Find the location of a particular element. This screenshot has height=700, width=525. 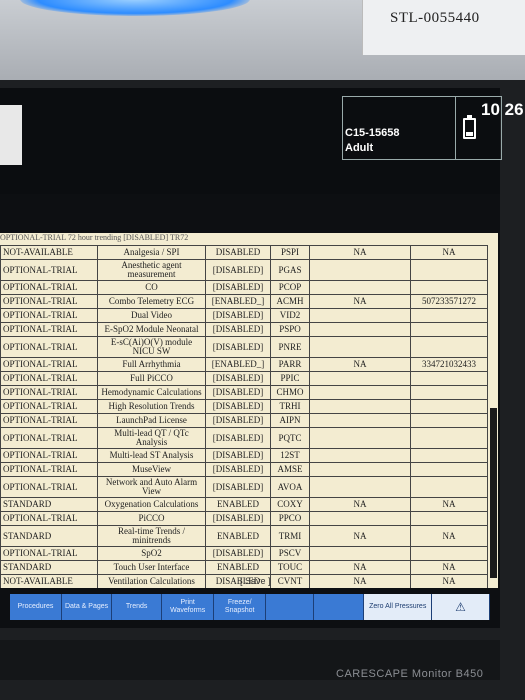

table-row: OPTIONAL-TRIAL SpO2 [DISABLED] PSCV is located at coordinates (244, 553).